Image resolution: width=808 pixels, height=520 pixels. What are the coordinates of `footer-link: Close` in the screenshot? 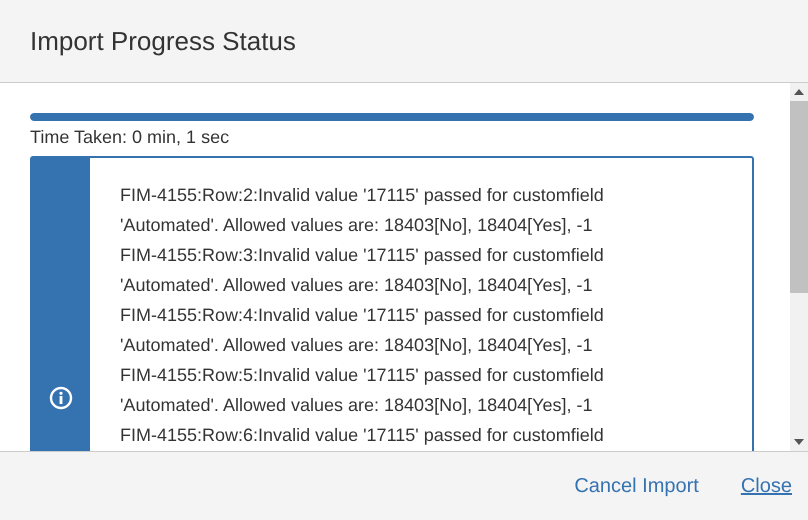 It's located at (766, 486).